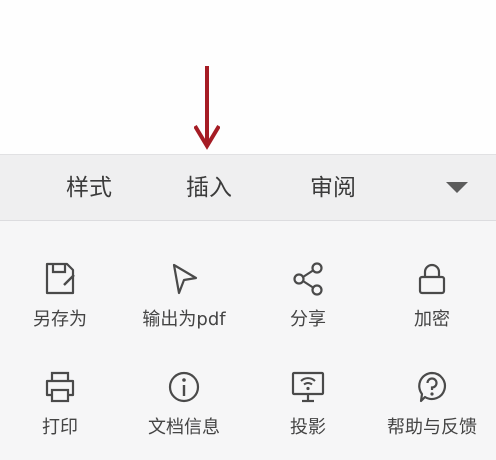 The height and width of the screenshot is (460, 496). What do you see at coordinates (308, 412) in the screenshot?
I see `projection-button: 投影` at bounding box center [308, 412].